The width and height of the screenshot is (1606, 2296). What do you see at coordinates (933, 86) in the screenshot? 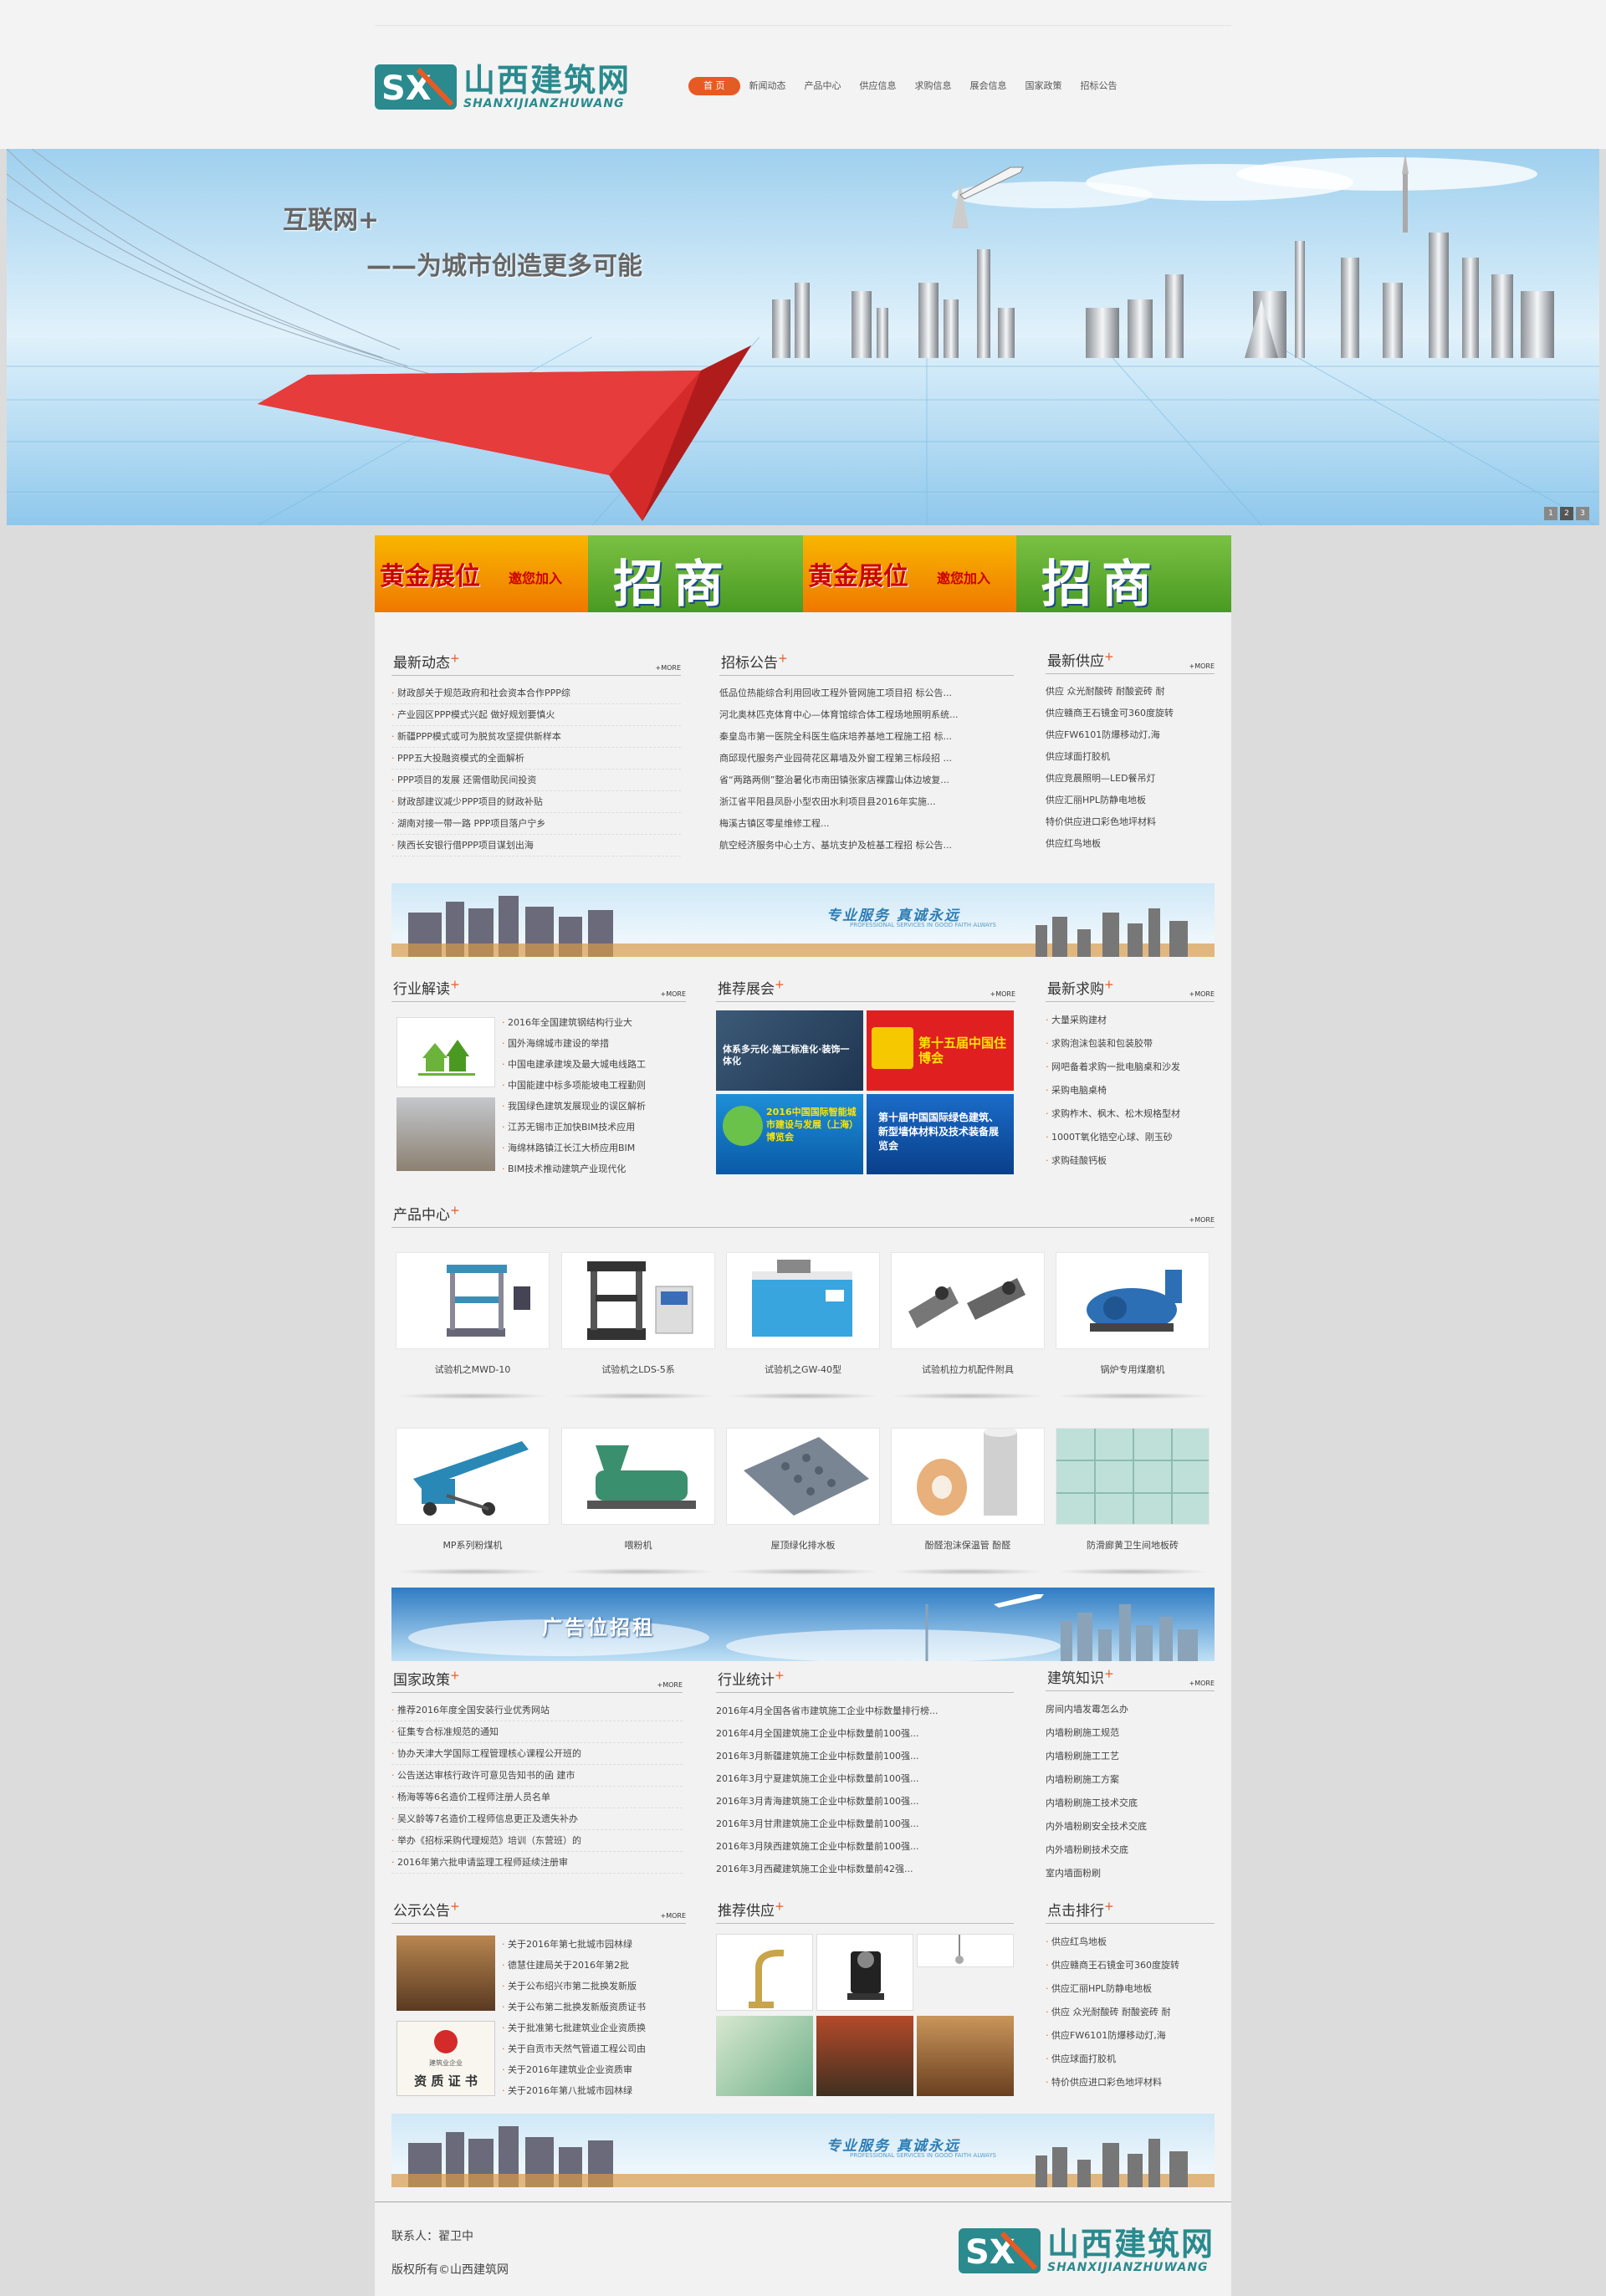
I see `nav-buy: 求购信息` at bounding box center [933, 86].